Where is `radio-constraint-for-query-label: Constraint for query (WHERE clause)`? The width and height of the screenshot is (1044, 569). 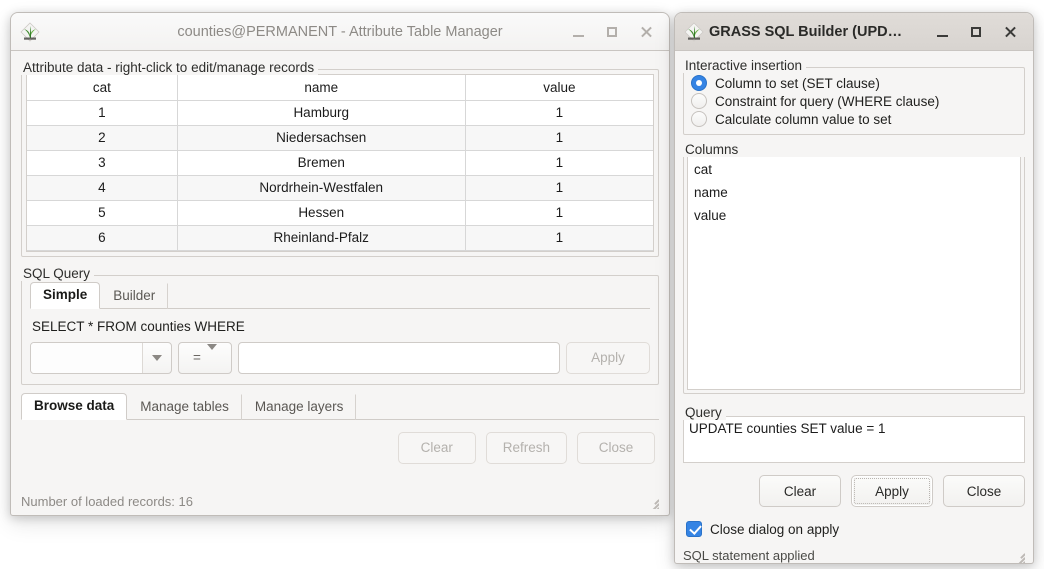
radio-constraint-for-query-label: Constraint for query (WHERE clause) is located at coordinates (827, 101).